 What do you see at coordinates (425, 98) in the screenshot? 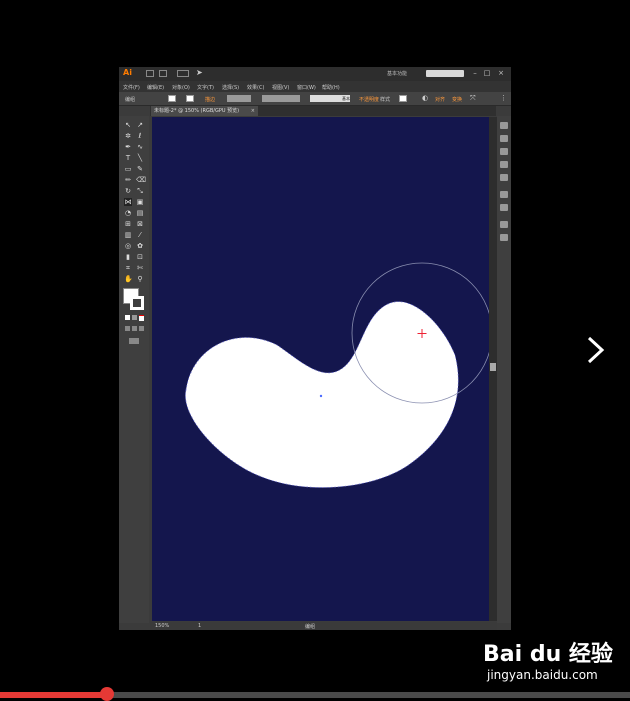
I see `recolor-artwork-icon: ◐` at bounding box center [425, 98].